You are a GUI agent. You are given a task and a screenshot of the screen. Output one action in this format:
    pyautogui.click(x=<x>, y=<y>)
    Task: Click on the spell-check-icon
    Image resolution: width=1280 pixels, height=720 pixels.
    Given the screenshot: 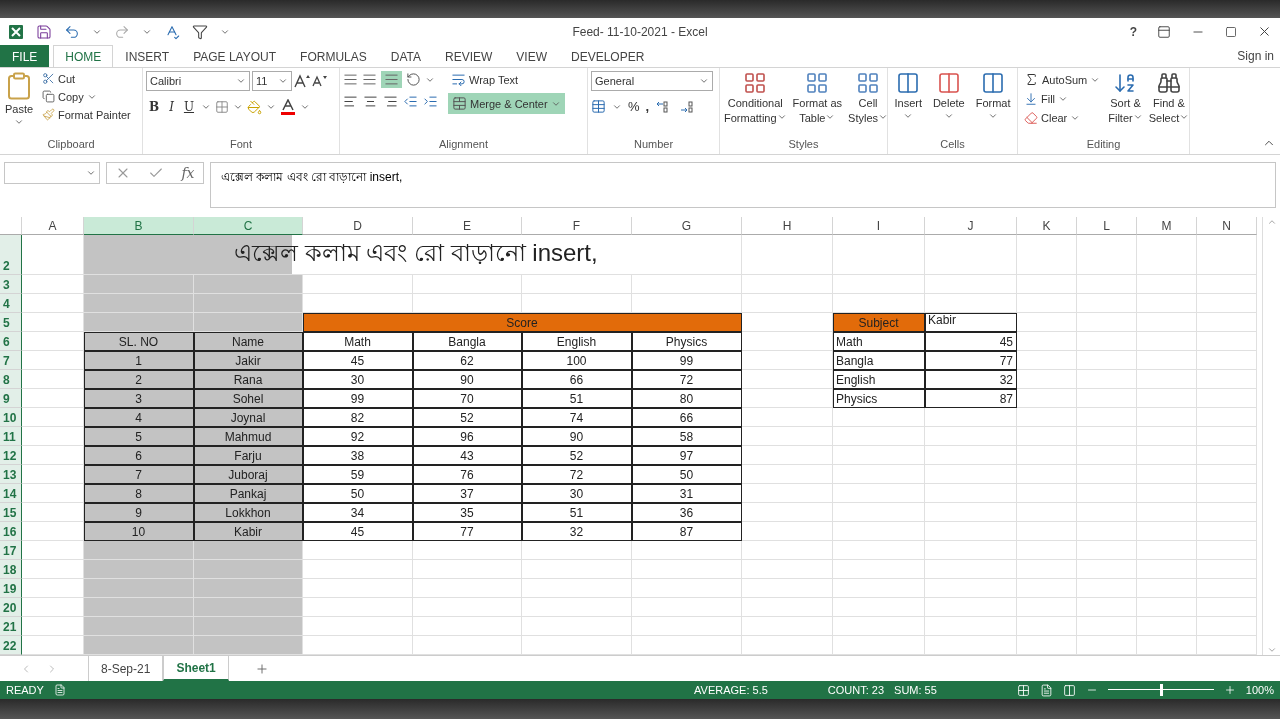 What is the action you would take?
    pyautogui.click(x=172, y=31)
    